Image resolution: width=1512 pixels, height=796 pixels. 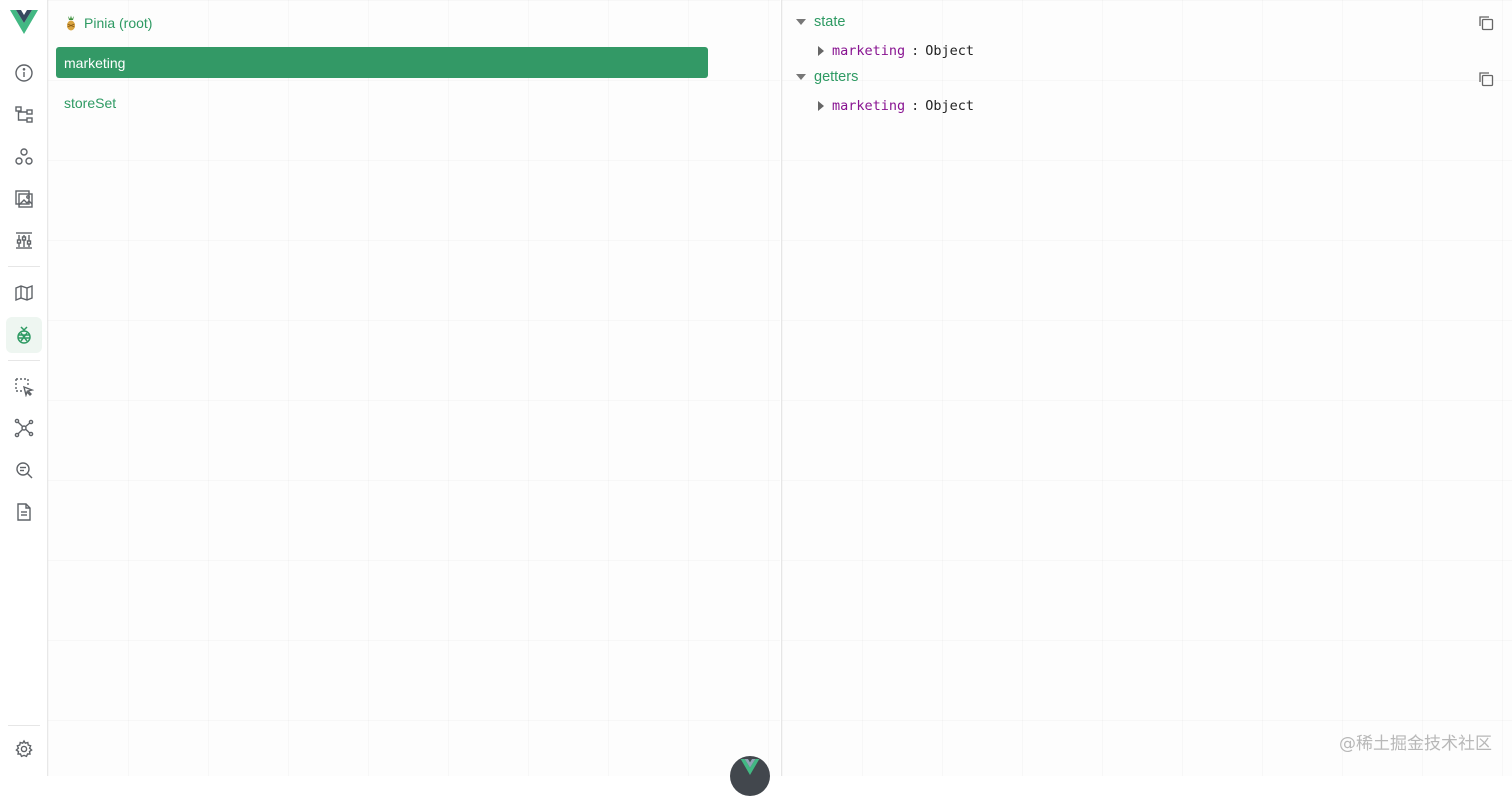 I want to click on devtools-sidebar, so click(x=24, y=388).